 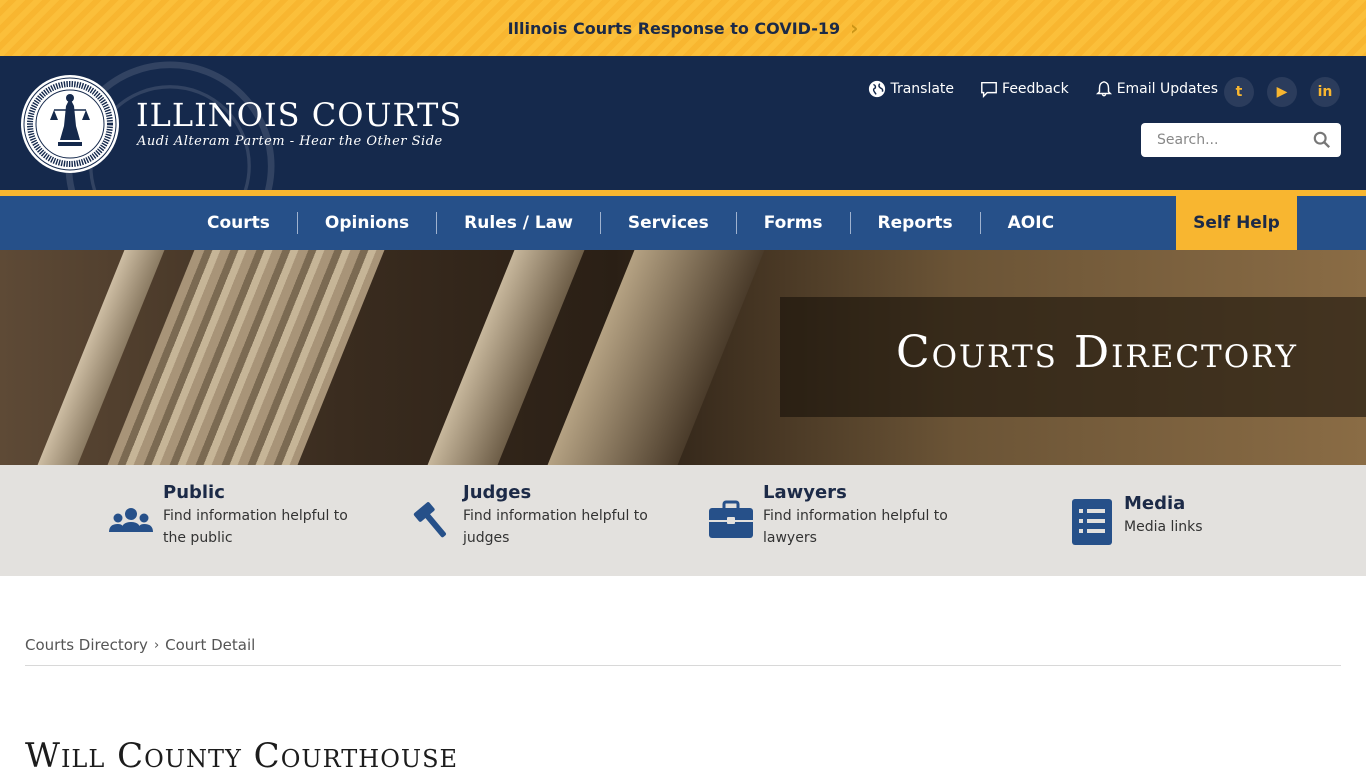 I want to click on search-input, so click(x=1232, y=140).